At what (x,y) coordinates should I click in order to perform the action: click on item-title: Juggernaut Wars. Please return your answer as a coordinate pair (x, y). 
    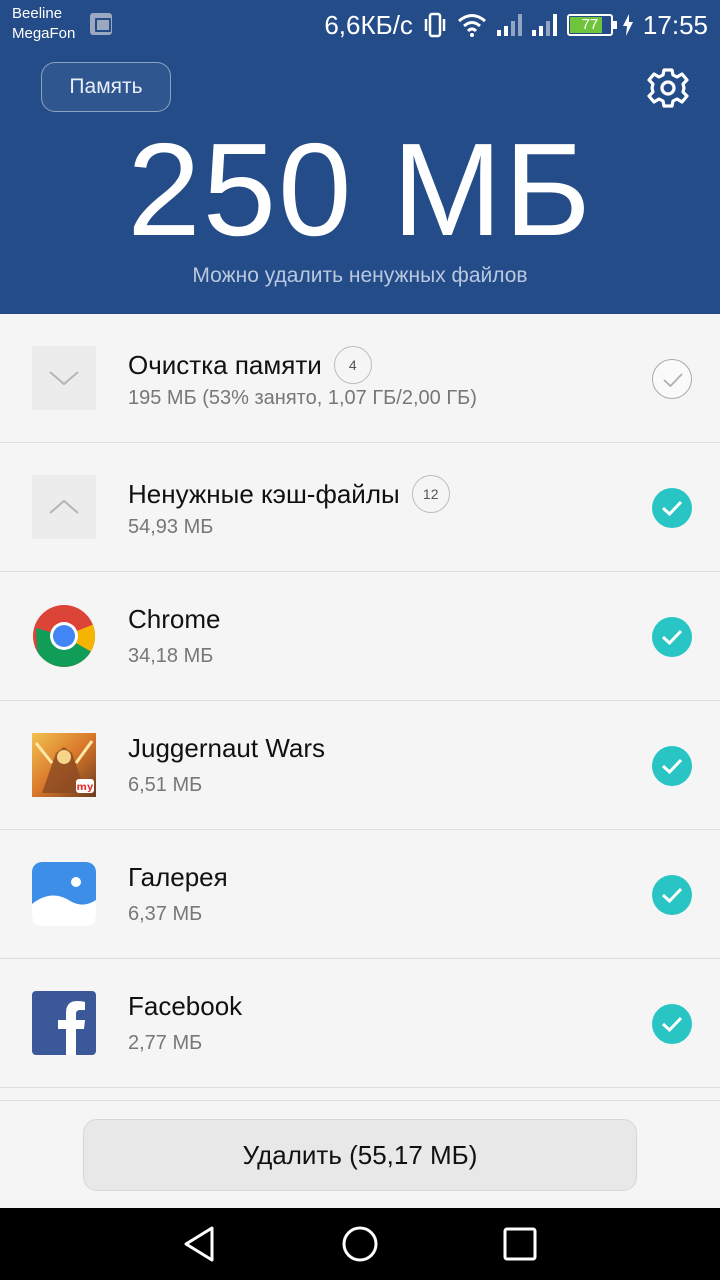
    Looking at the image, I should click on (227, 748).